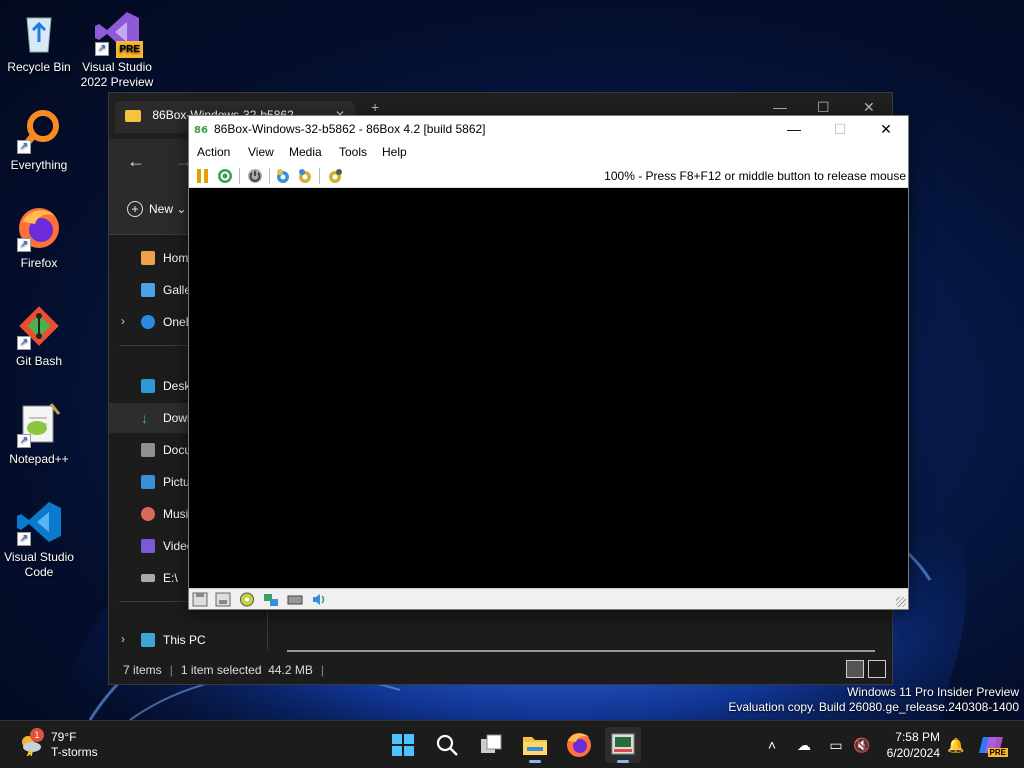 This screenshot has height=768, width=1024. I want to click on display-icon: ▭, so click(836, 745).